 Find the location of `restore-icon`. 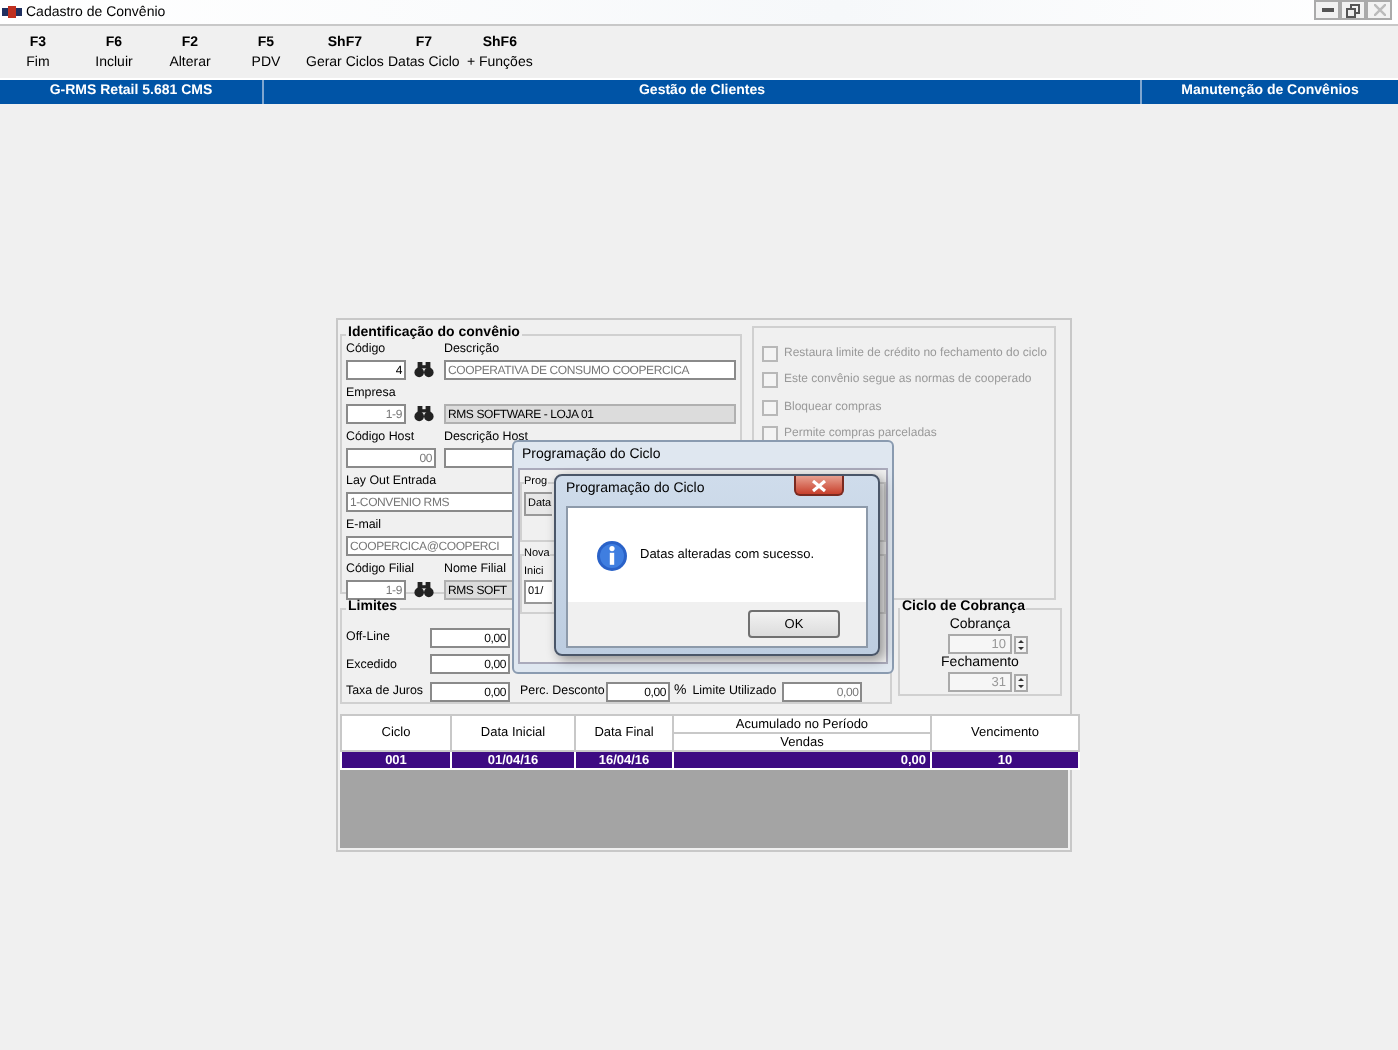

restore-icon is located at coordinates (1353, 10).